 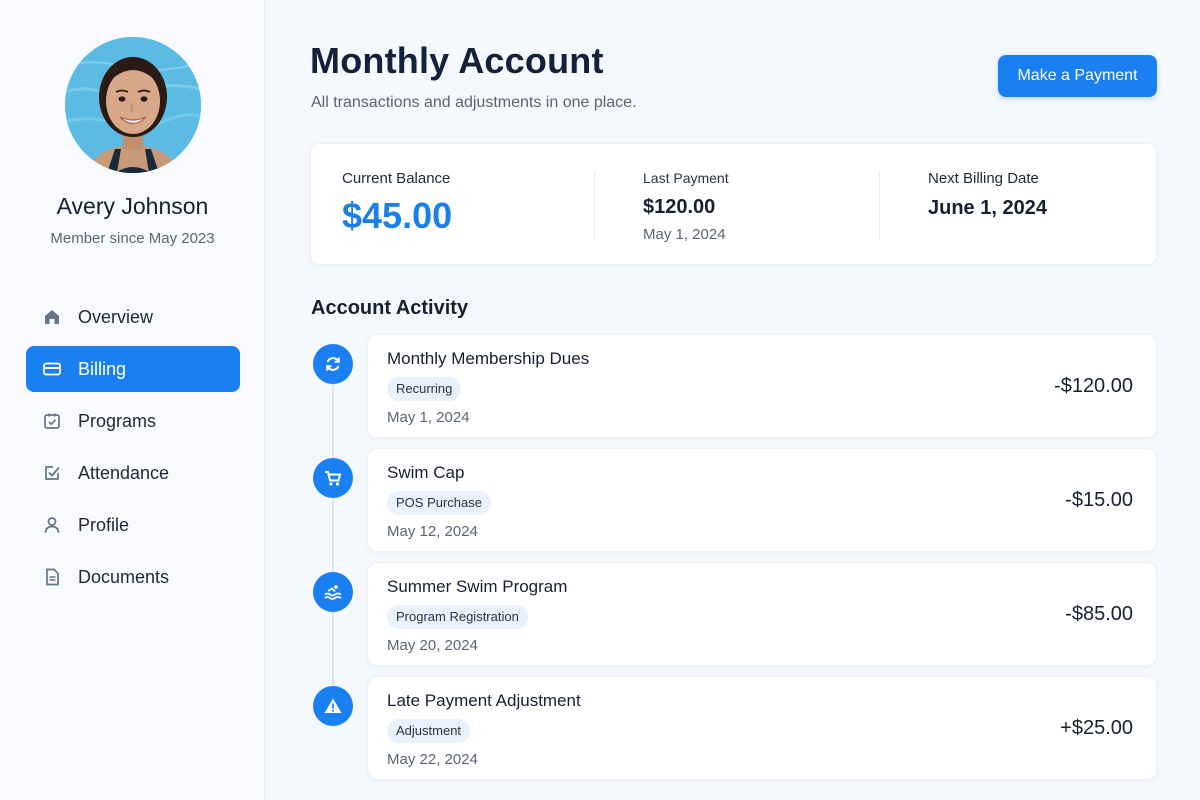 I want to click on activity-date: May 22, 2024, so click(x=432, y=759).